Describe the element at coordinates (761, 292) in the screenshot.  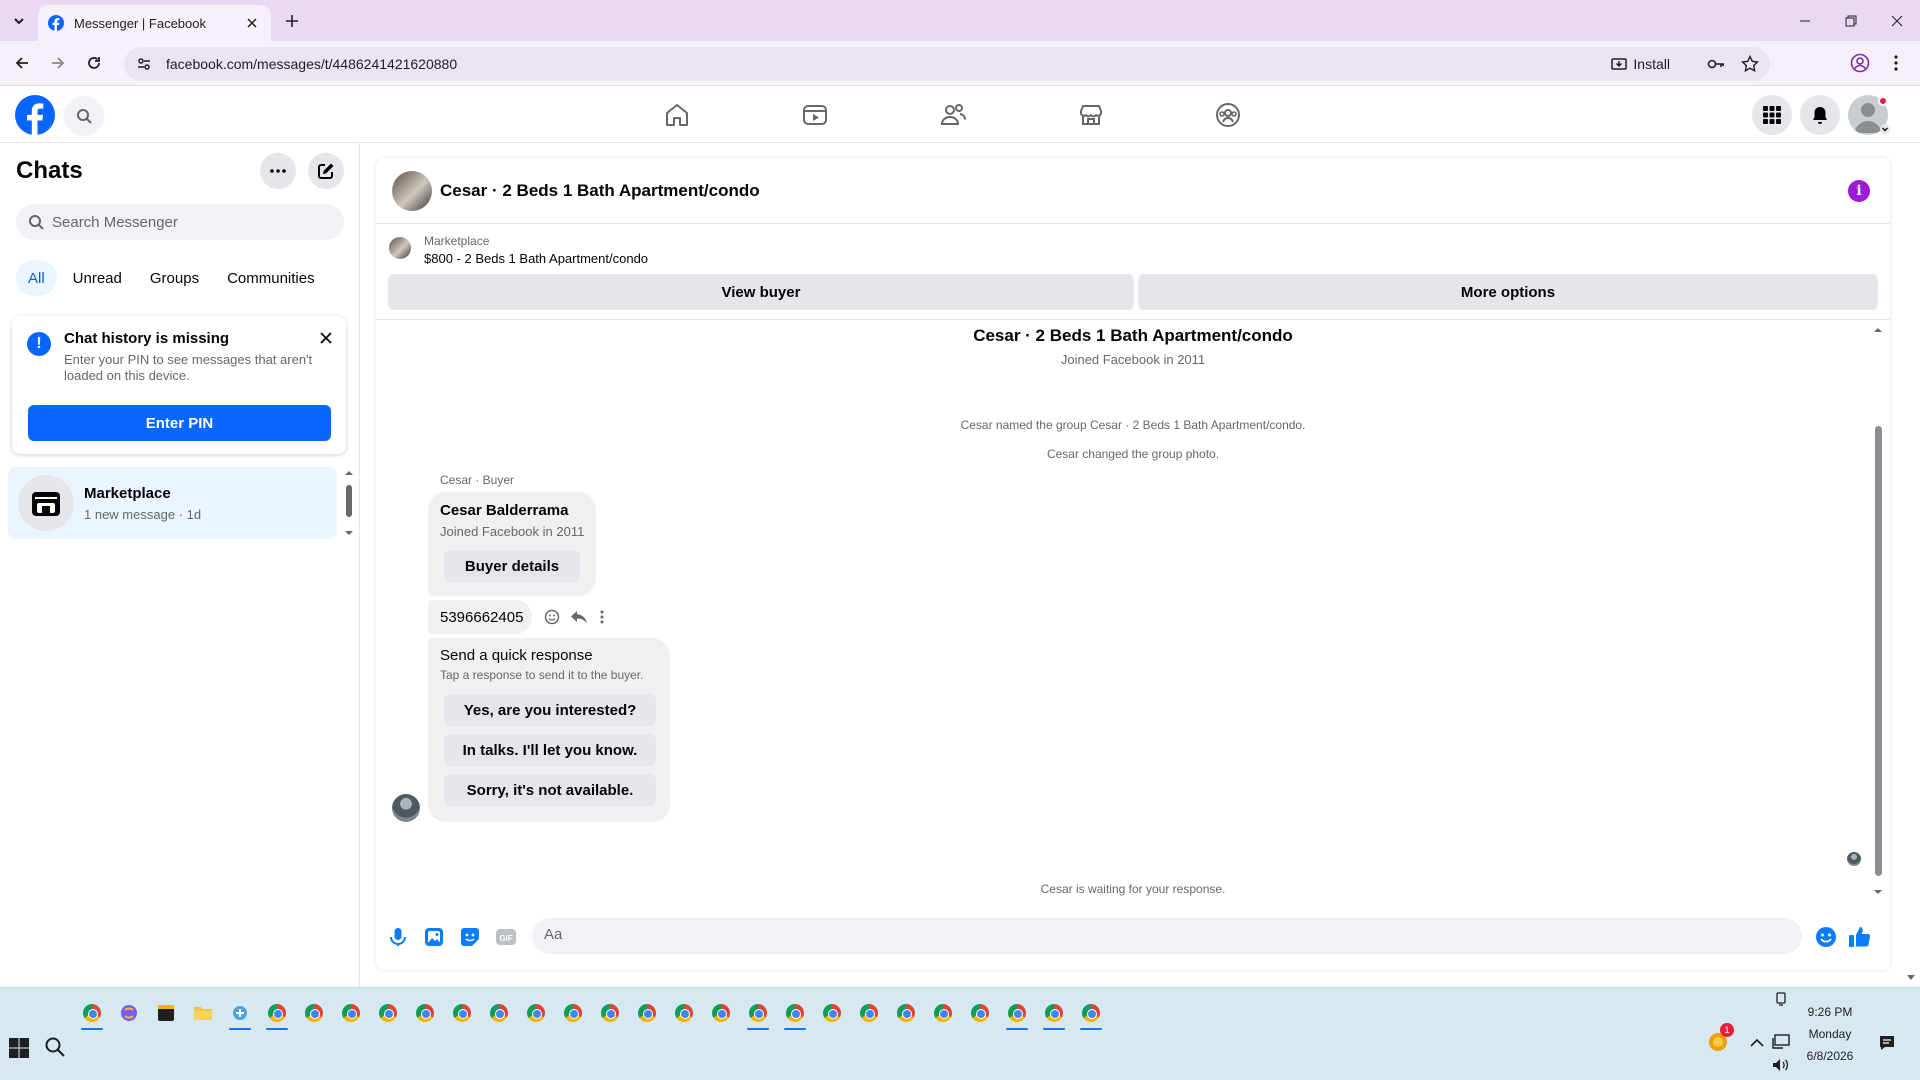
I see `view-buyer-button: View buyer` at that location.